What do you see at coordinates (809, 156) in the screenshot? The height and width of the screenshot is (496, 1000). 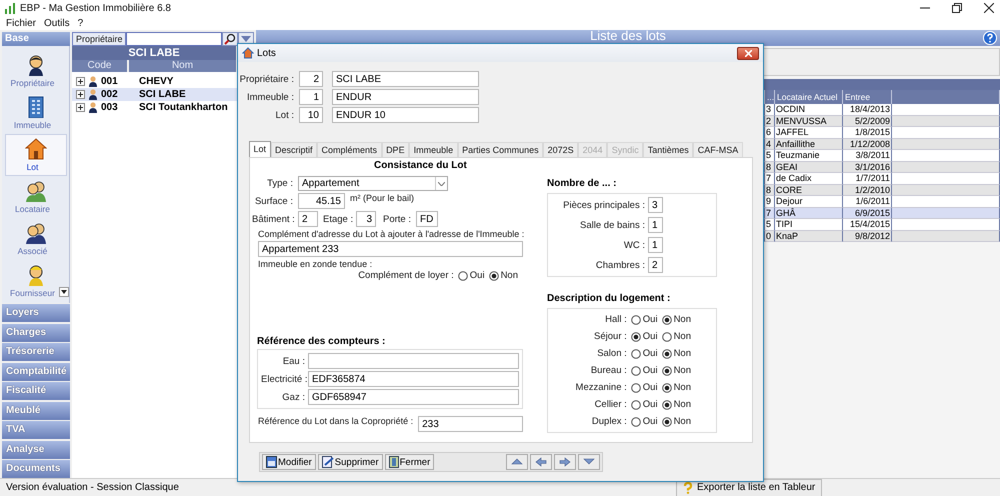 I see `table-cell: Teuzmanie` at bounding box center [809, 156].